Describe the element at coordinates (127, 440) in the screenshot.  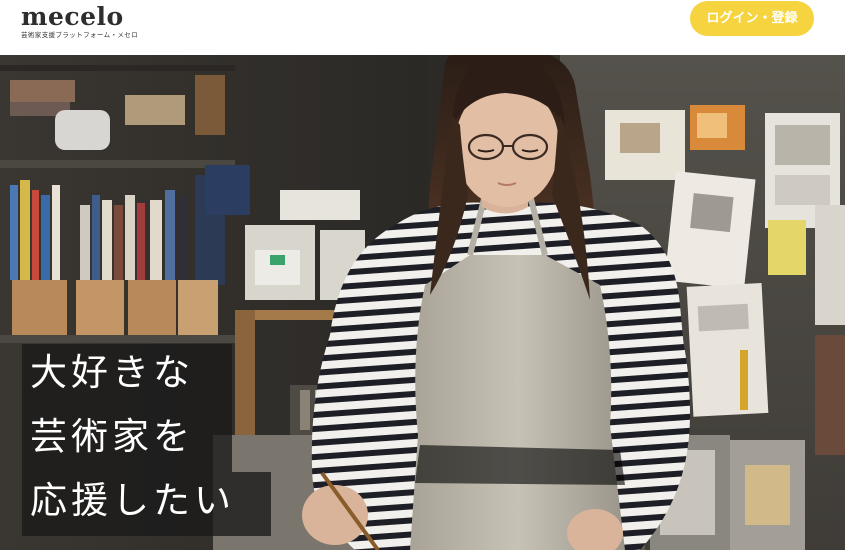
I see `tagline-line-2: 芸術家を` at that location.